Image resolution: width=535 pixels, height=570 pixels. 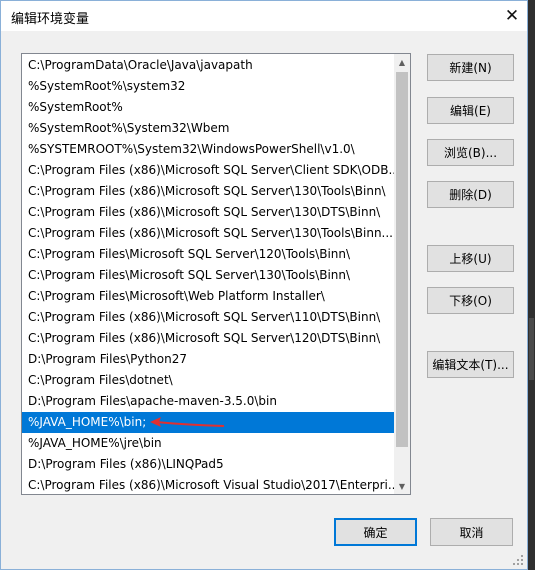 What do you see at coordinates (375, 532) in the screenshot?
I see `ok-button: 确定` at bounding box center [375, 532].